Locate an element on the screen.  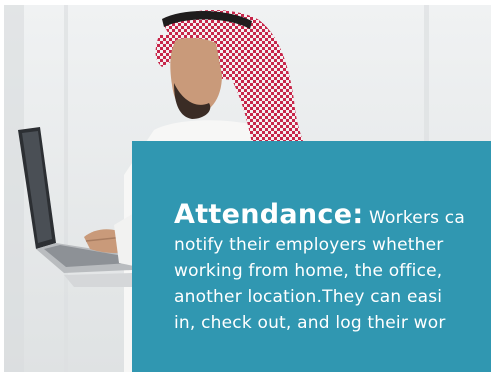
description-text-line-2: notify their employers whether is located at coordinates (309, 245).